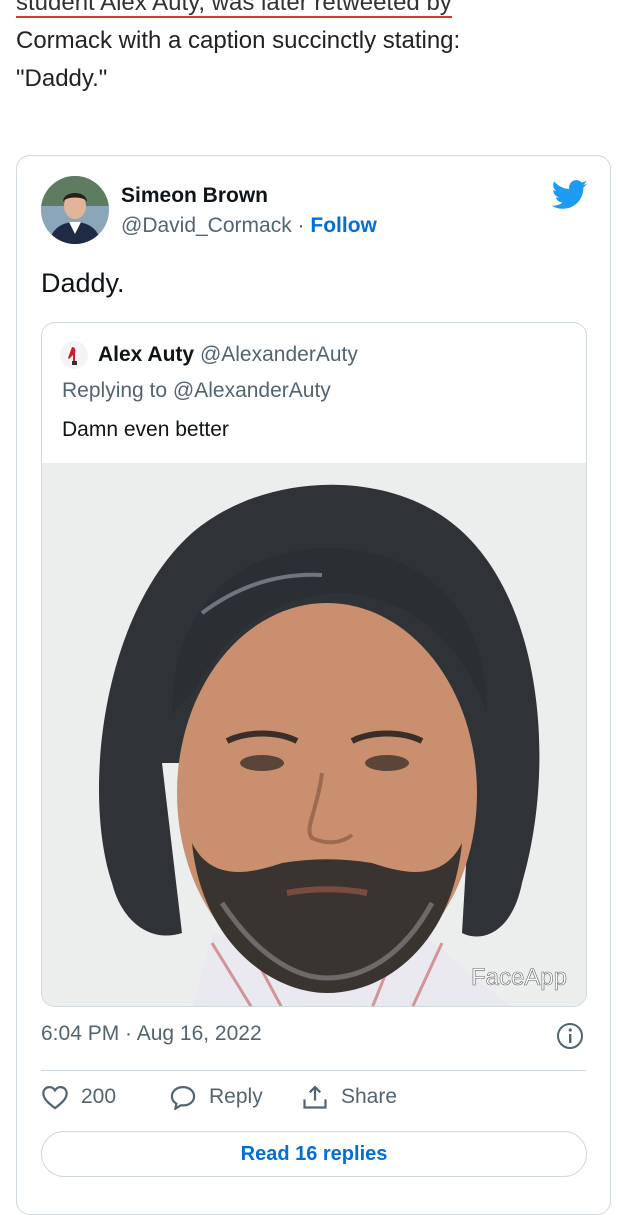 The width and height of the screenshot is (628, 1215). I want to click on share-arrow-icon, so click(315, 1097).